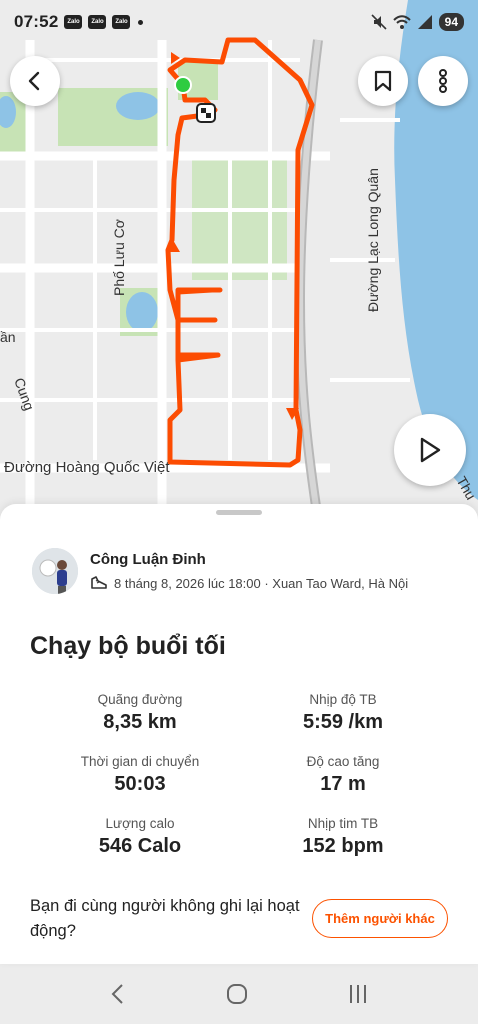 This screenshot has width=478, height=1024. I want to click on nav-home-icon, so click(237, 994).